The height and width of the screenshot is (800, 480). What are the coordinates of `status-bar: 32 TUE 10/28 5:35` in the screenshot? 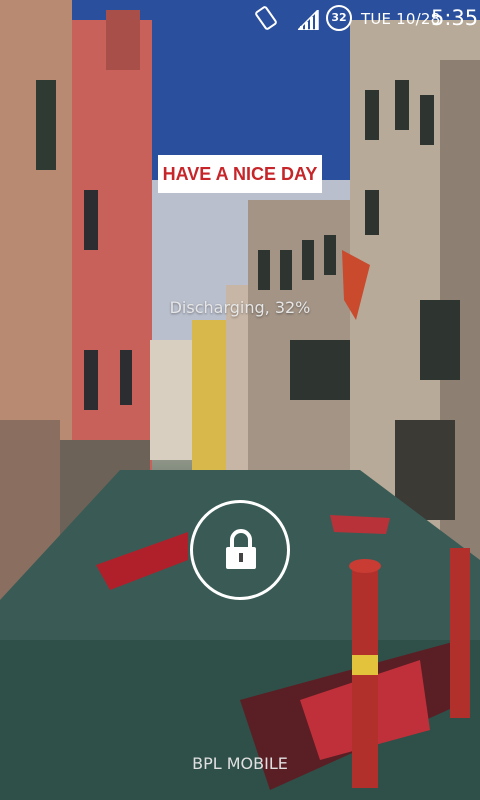 It's located at (240, 19).